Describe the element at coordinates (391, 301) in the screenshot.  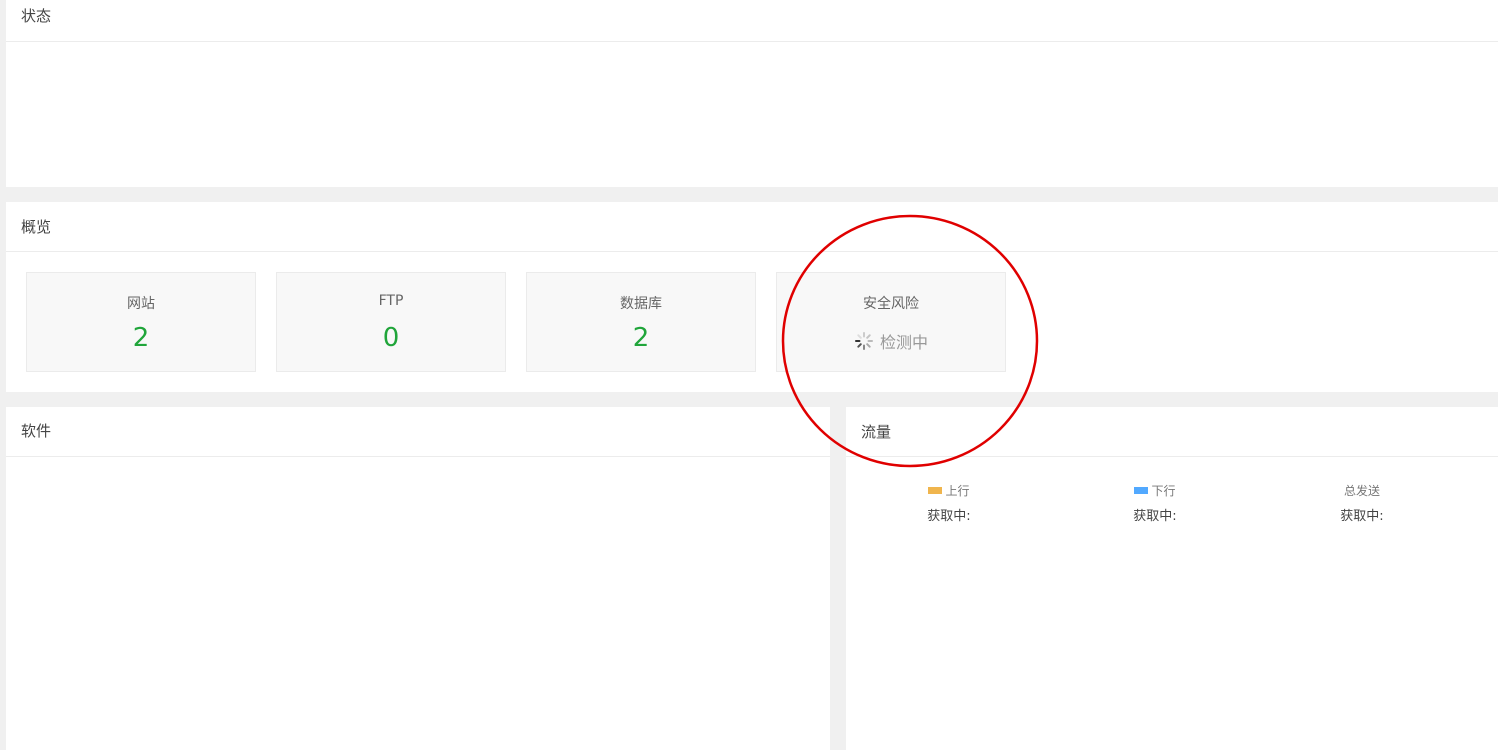
I see `overview-card-label: FTP` at that location.